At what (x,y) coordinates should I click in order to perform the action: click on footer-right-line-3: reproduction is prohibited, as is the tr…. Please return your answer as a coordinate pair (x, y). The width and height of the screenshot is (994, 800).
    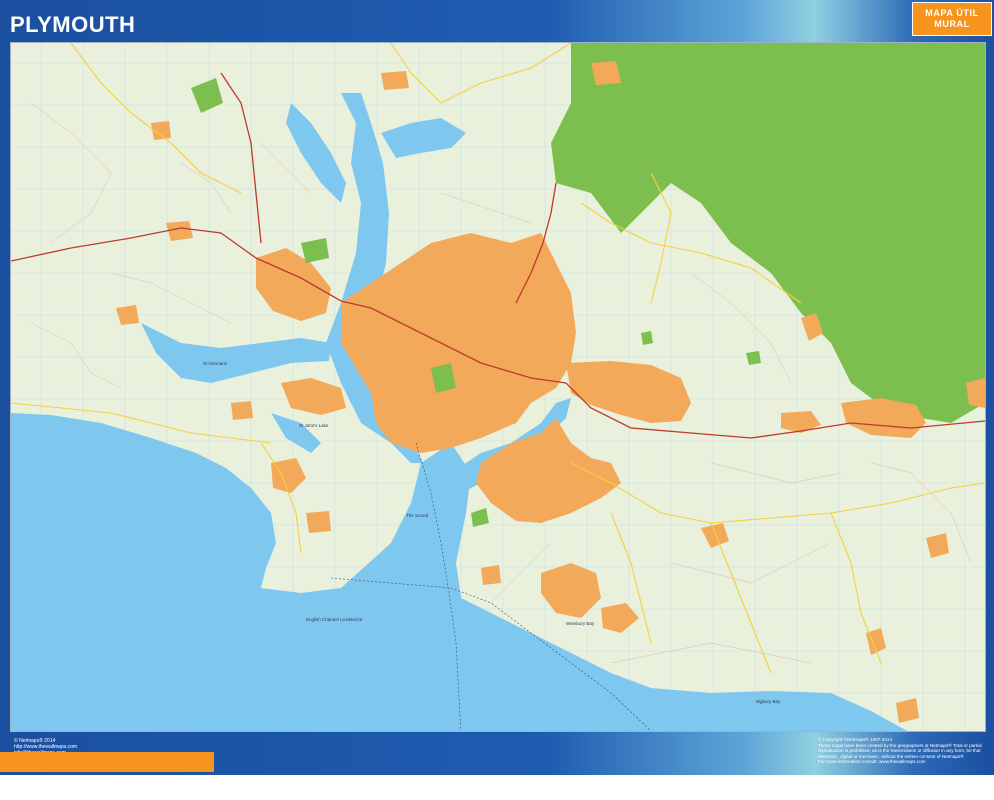
    Looking at the image, I should click on (899, 751).